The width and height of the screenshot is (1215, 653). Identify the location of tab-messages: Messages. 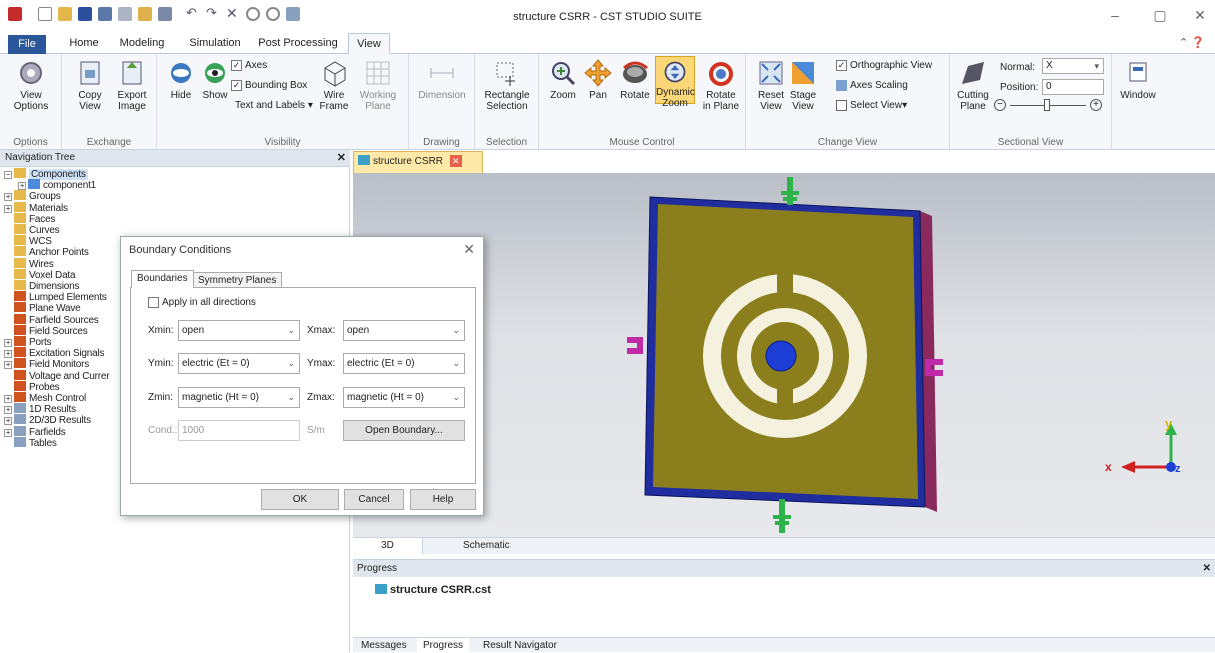
(384, 645).